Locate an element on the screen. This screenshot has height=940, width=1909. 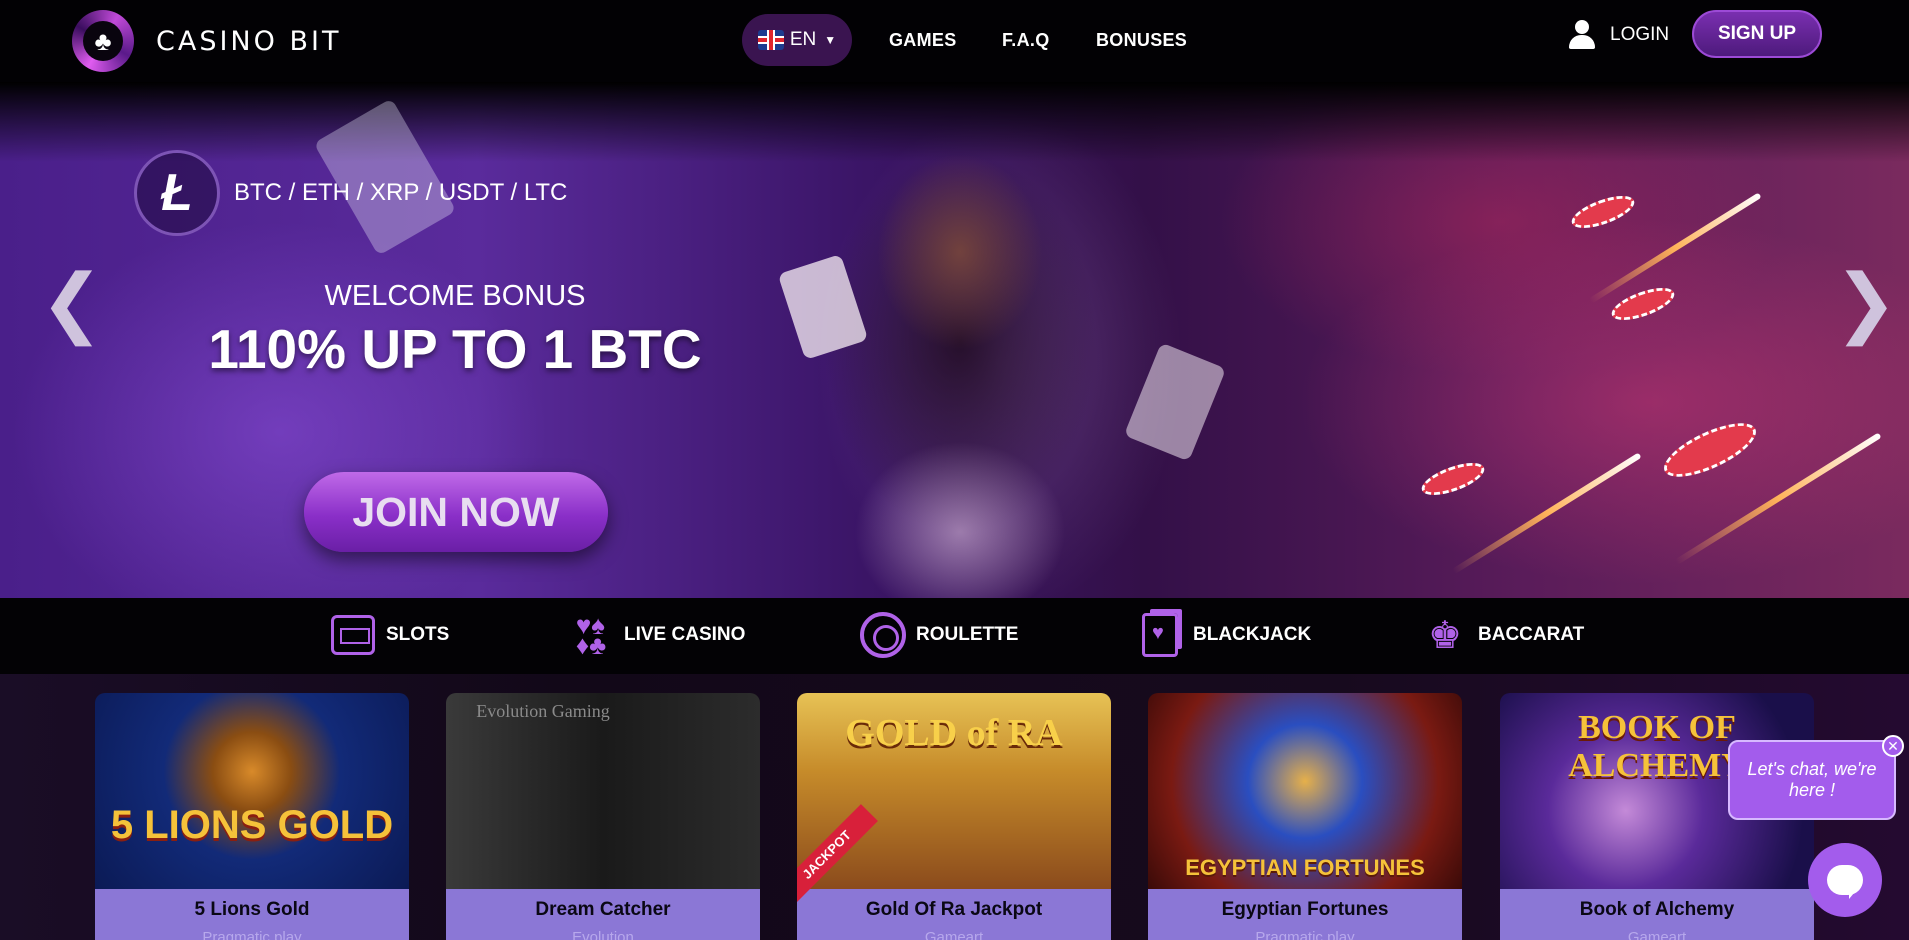
chat-prompt-bubble: Let's chat, we're here ! is located at coordinates (1812, 780).